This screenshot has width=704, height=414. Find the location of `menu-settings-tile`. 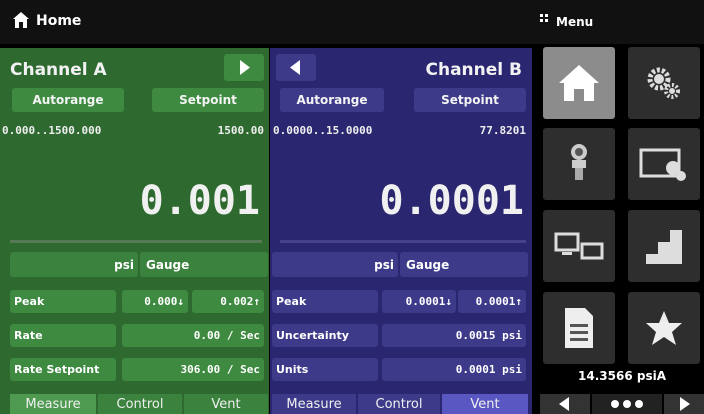

menu-settings-tile is located at coordinates (664, 83).